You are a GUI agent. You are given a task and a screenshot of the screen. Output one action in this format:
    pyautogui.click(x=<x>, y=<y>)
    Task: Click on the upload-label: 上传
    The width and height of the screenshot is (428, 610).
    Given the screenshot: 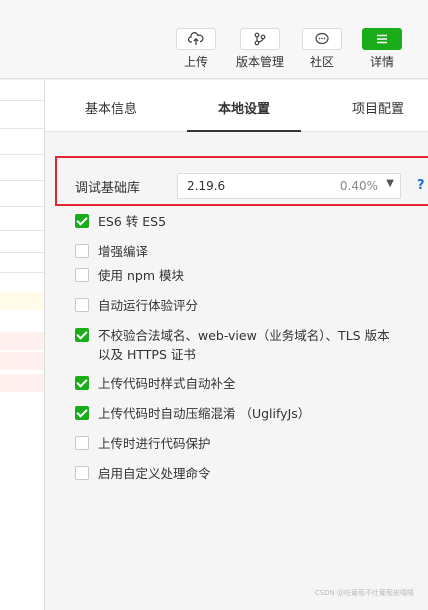 What is the action you would take?
    pyautogui.click(x=195, y=62)
    